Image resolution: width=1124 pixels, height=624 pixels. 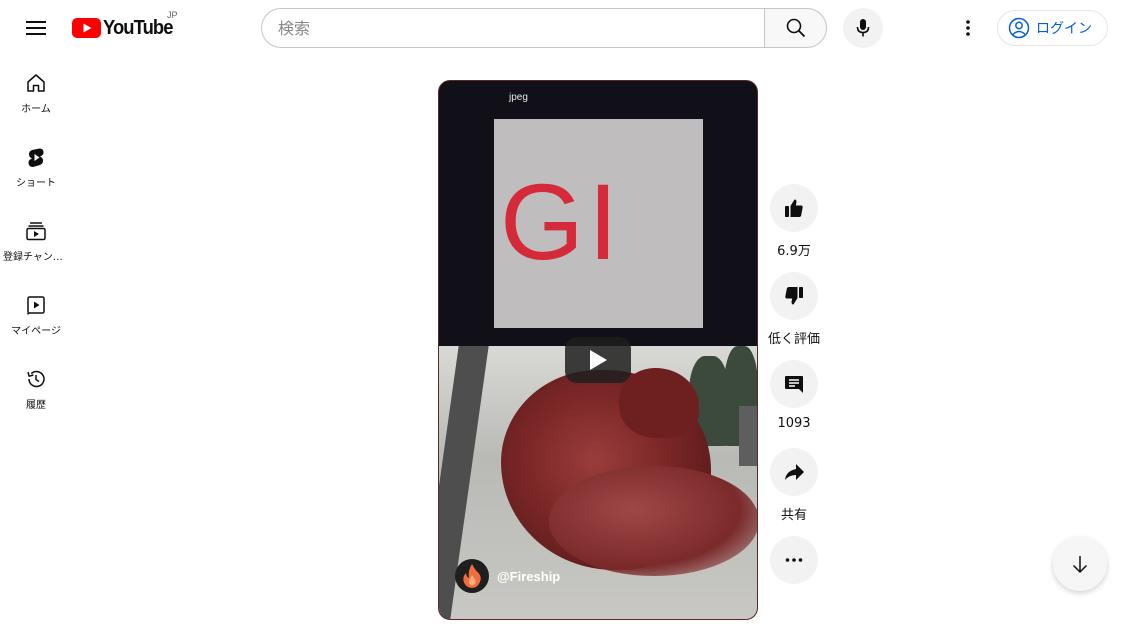 What do you see at coordinates (653, 521) in the screenshot?
I see `dog-cheek` at bounding box center [653, 521].